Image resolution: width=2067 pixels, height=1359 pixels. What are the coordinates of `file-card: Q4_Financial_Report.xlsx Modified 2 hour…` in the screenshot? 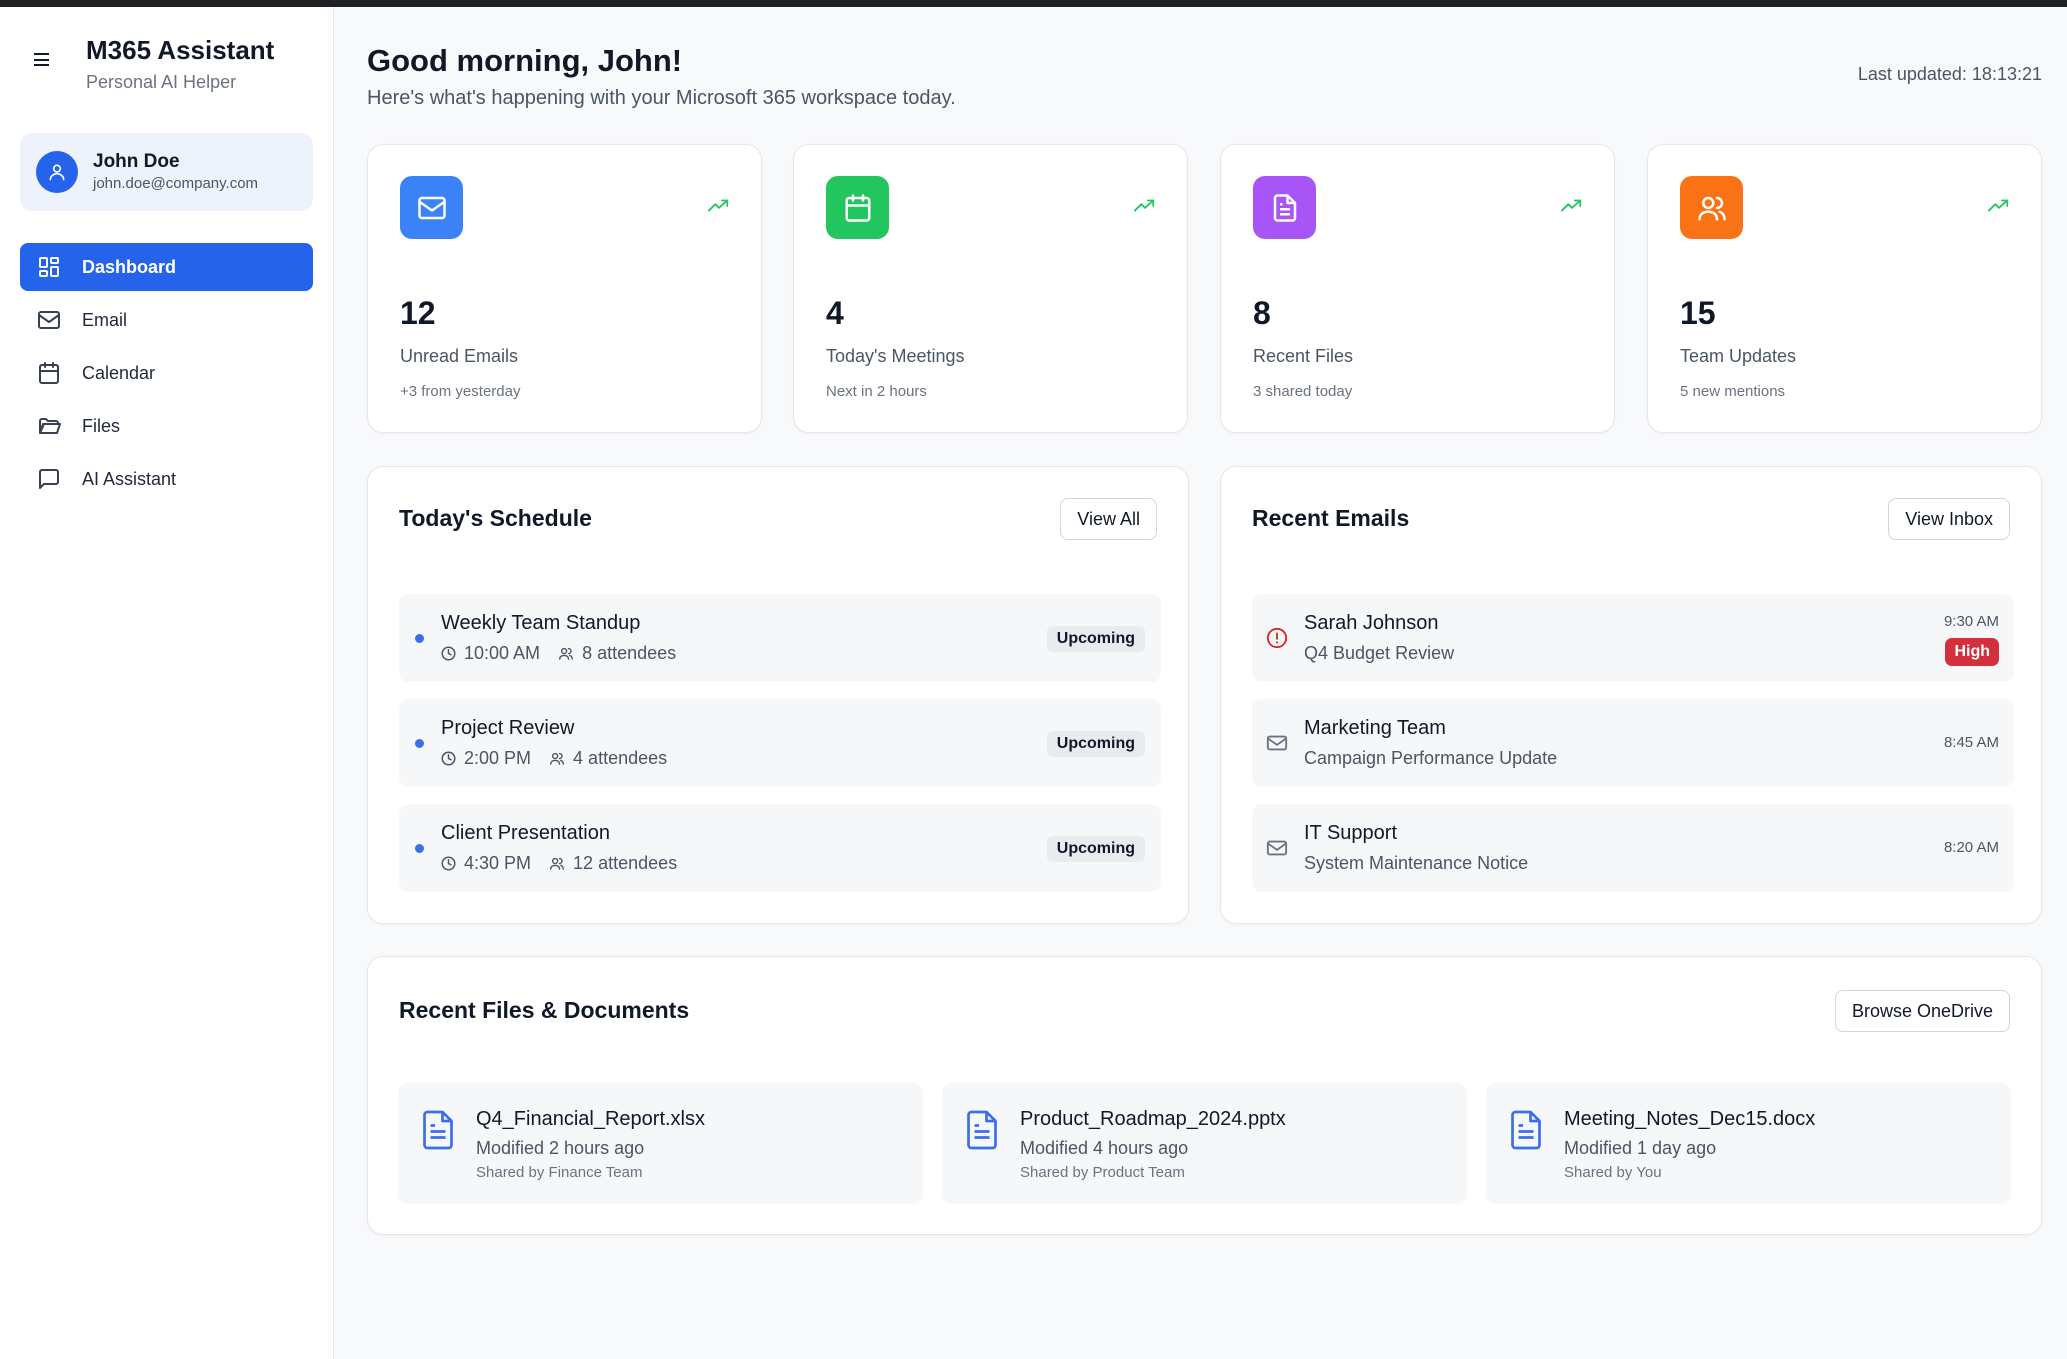 It's located at (660, 1143).